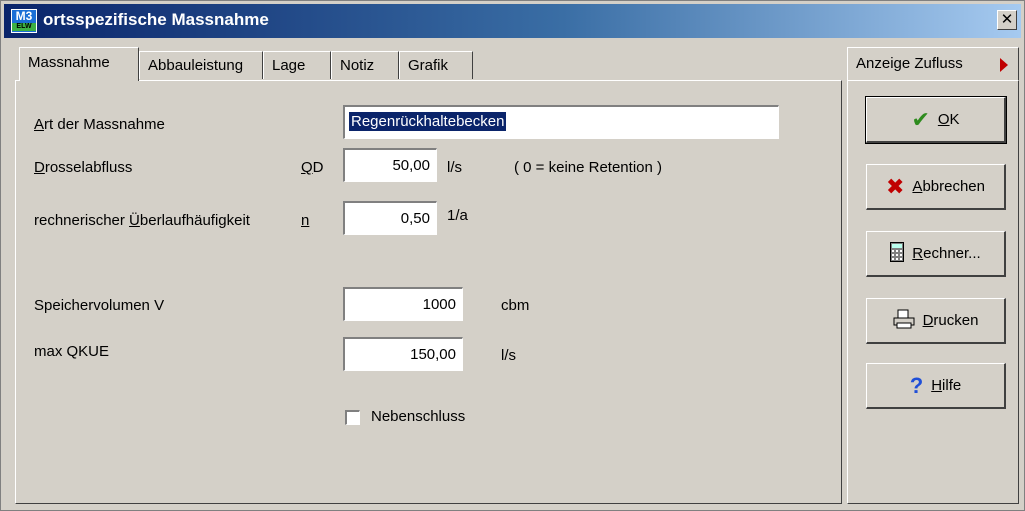 This screenshot has height=511, width=1025. What do you see at coordinates (403, 354) in the screenshot?
I see `qkue-input` at bounding box center [403, 354].